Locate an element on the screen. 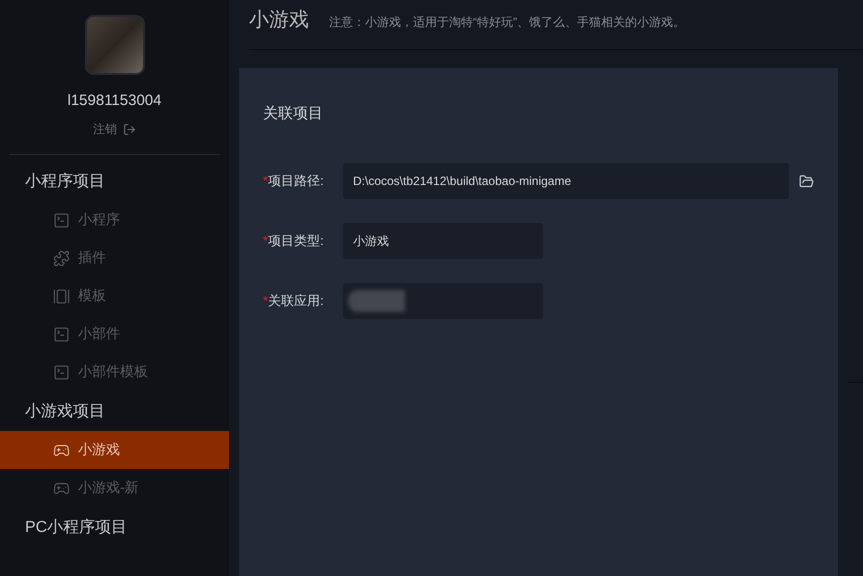 The width and height of the screenshot is (863, 576). sidebar-item: 模板 is located at coordinates (114, 296).